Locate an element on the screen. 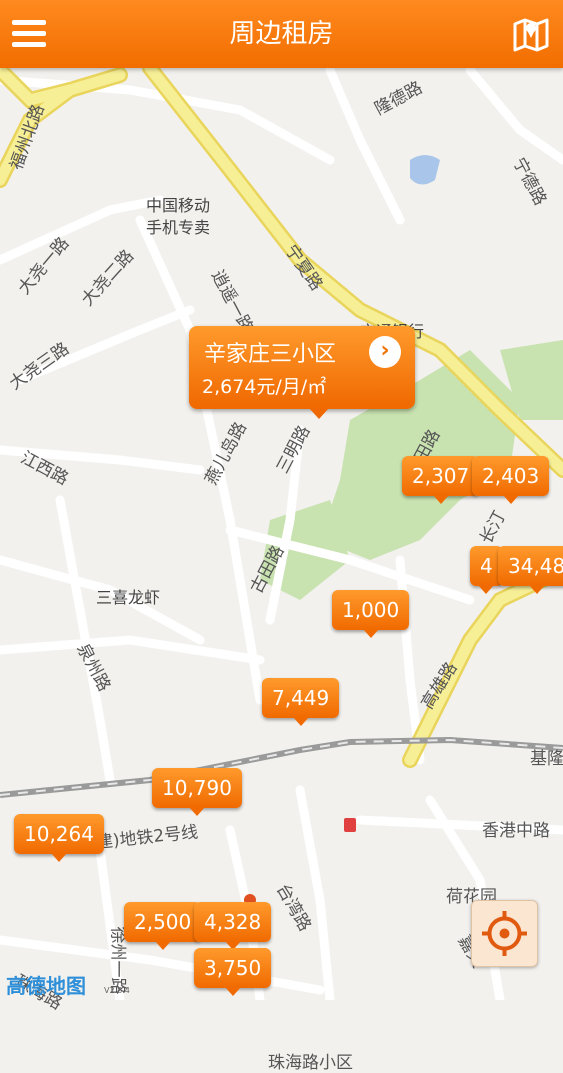 The image size is (563, 1073). price-pin: 2,403 is located at coordinates (511, 480).